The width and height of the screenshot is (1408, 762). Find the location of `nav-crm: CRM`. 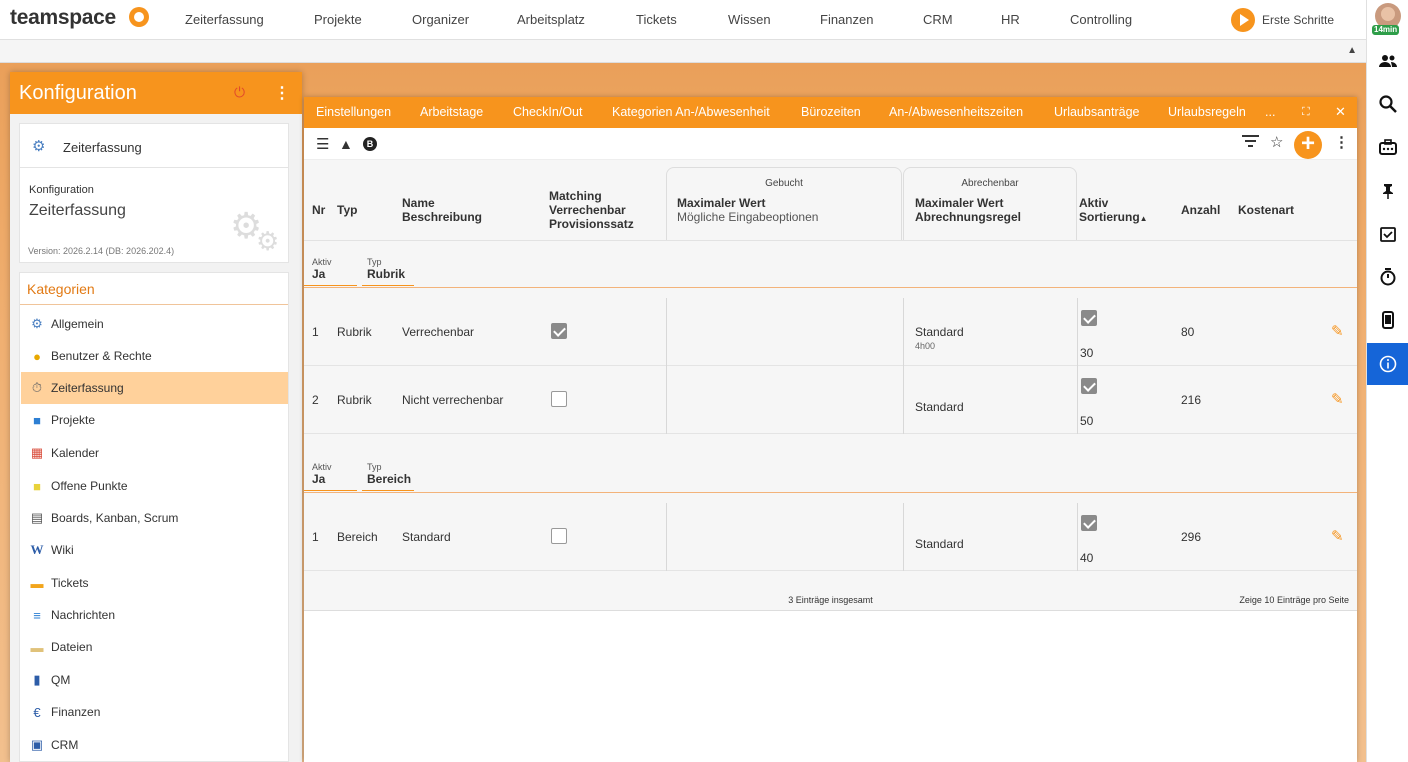

nav-crm: CRM is located at coordinates (938, 19).